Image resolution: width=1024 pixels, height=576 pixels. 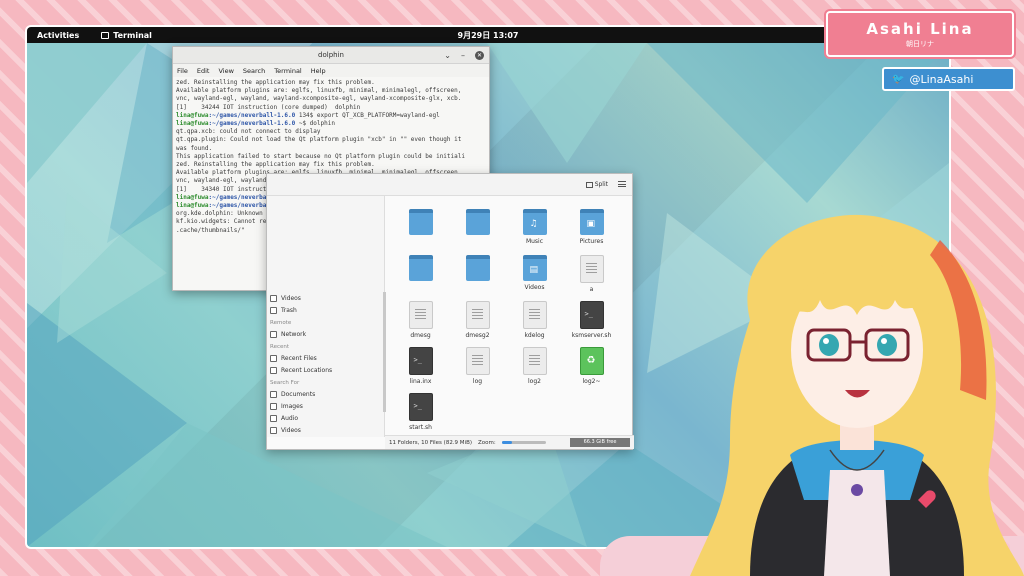 What do you see at coordinates (318, 71) in the screenshot?
I see `menu-help: Help` at bounding box center [318, 71].